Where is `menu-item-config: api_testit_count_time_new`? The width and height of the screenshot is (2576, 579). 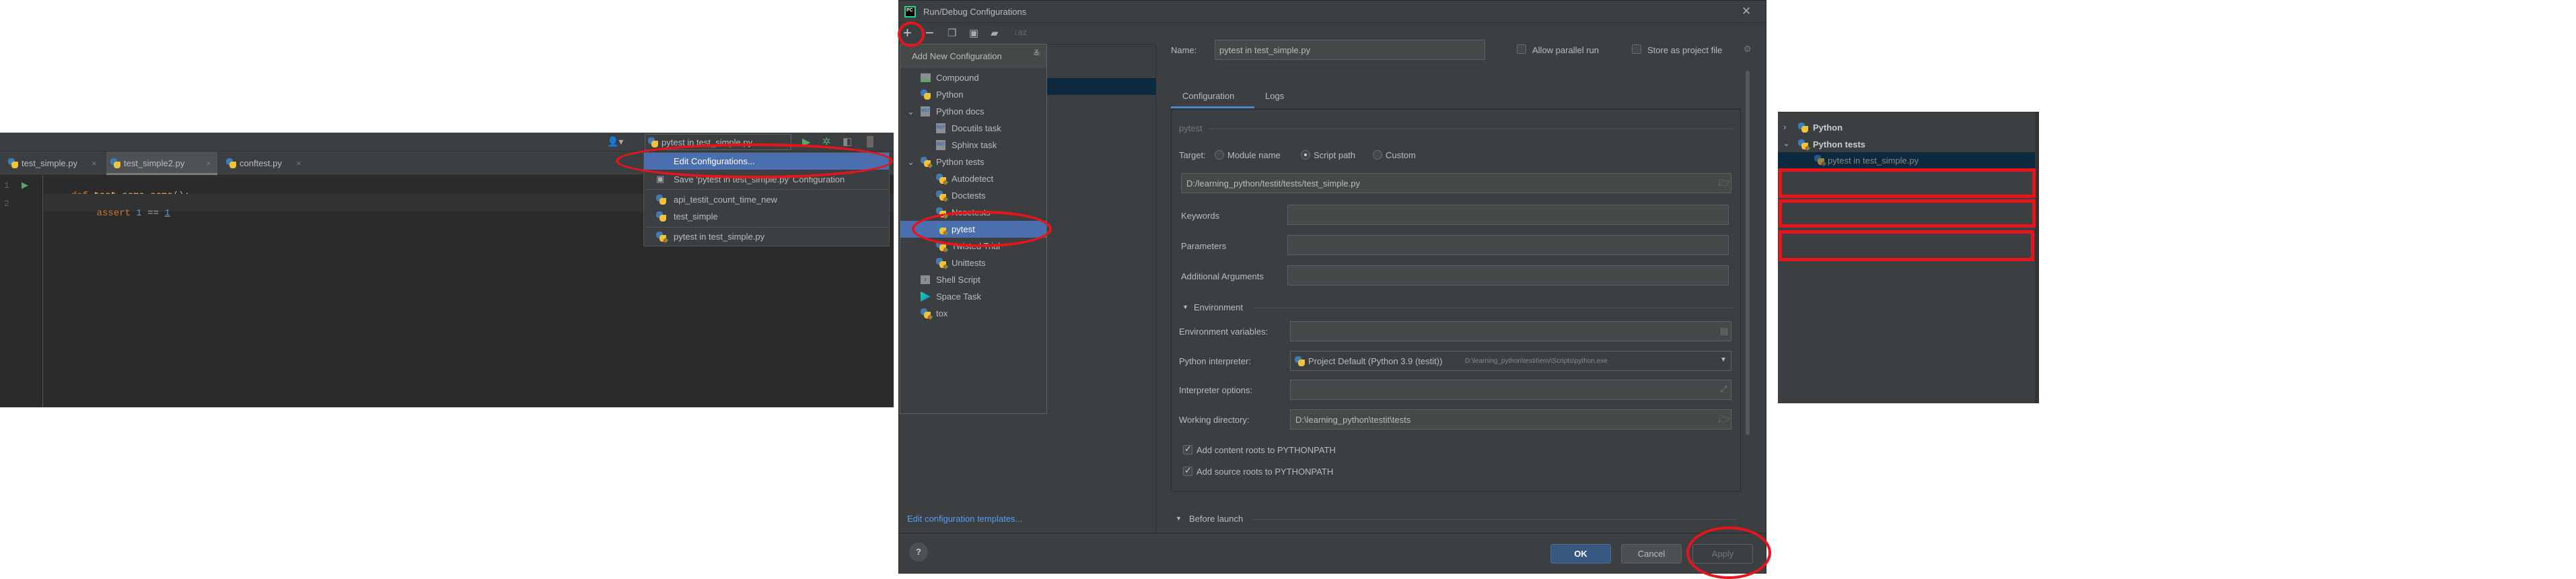 menu-item-config: api_testit_count_time_new is located at coordinates (766, 199).